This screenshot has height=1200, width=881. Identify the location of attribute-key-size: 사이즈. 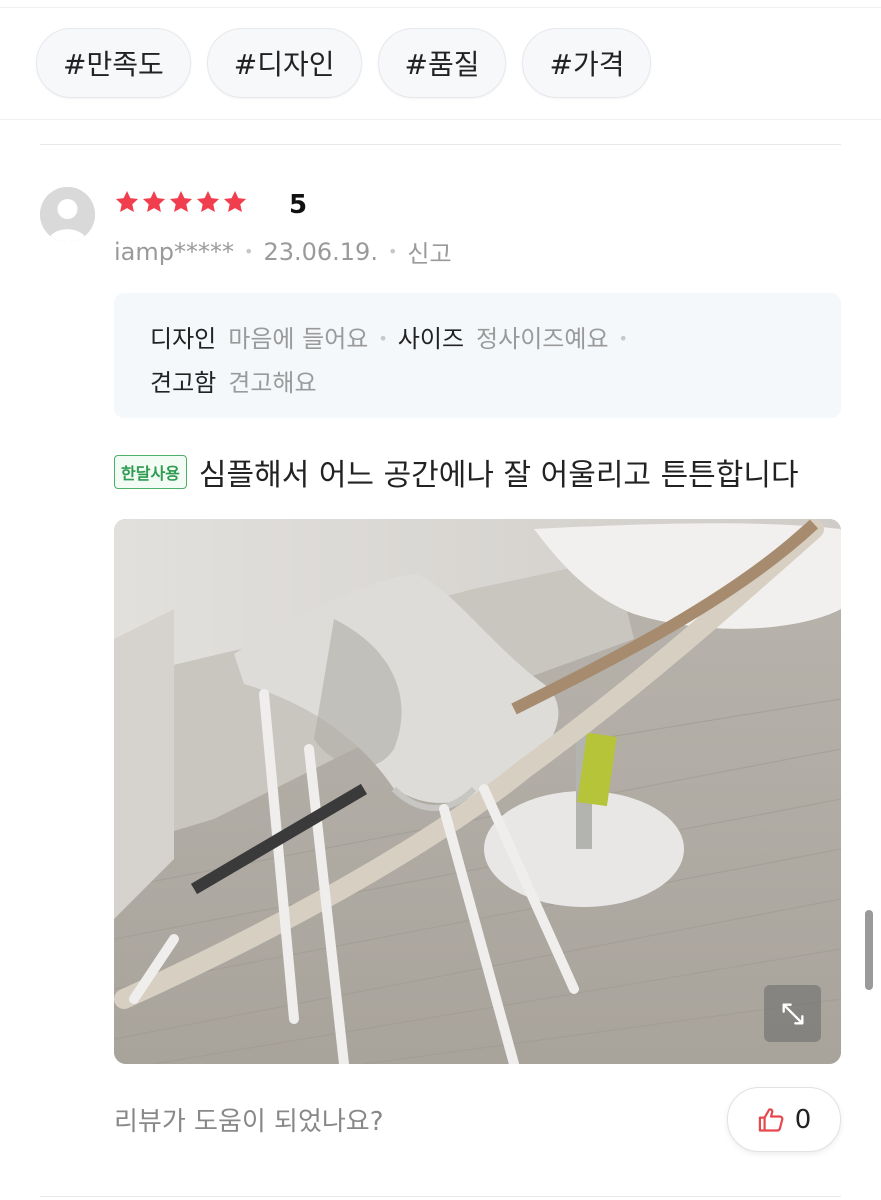
(431, 339).